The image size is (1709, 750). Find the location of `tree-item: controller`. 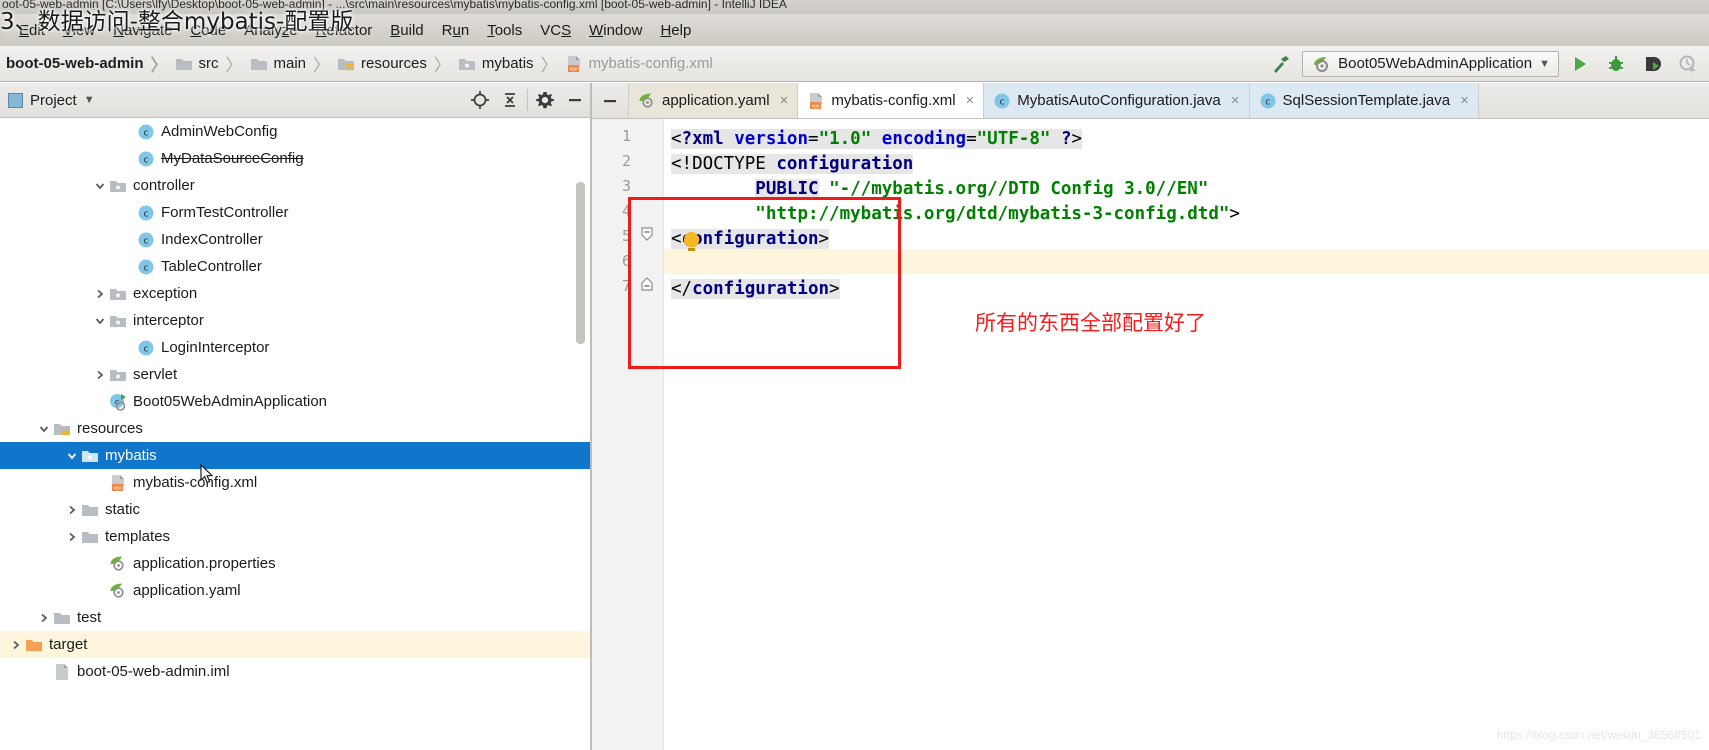

tree-item: controller is located at coordinates (295, 185).